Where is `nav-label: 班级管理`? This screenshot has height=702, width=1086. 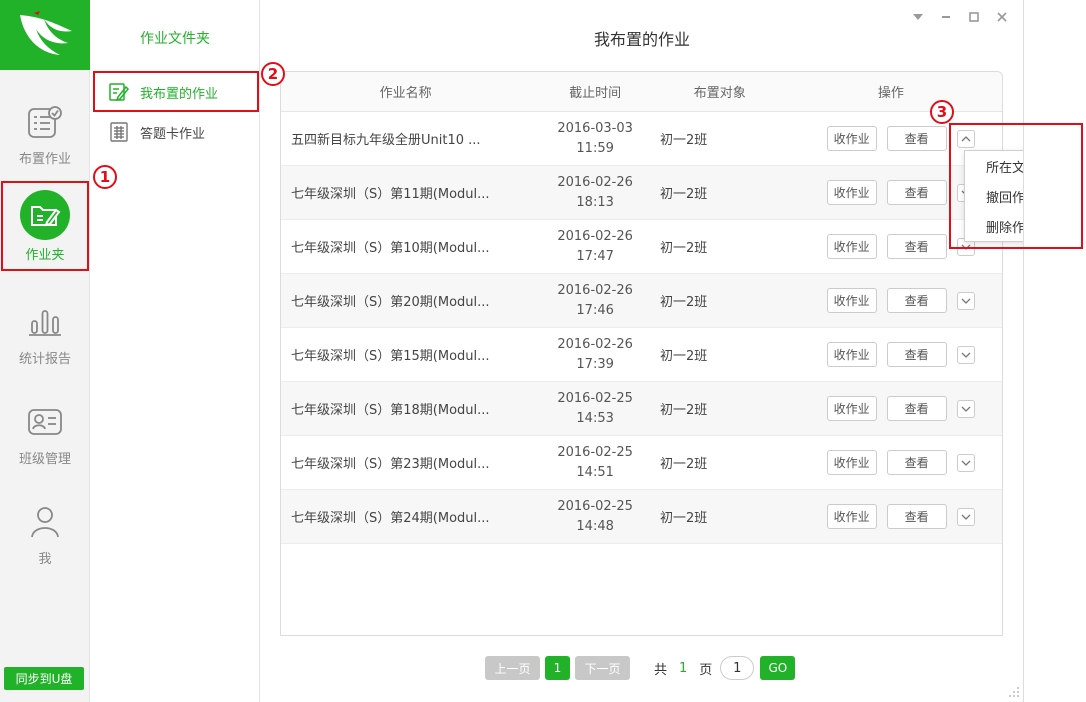
nav-label: 班级管理 is located at coordinates (44, 459).